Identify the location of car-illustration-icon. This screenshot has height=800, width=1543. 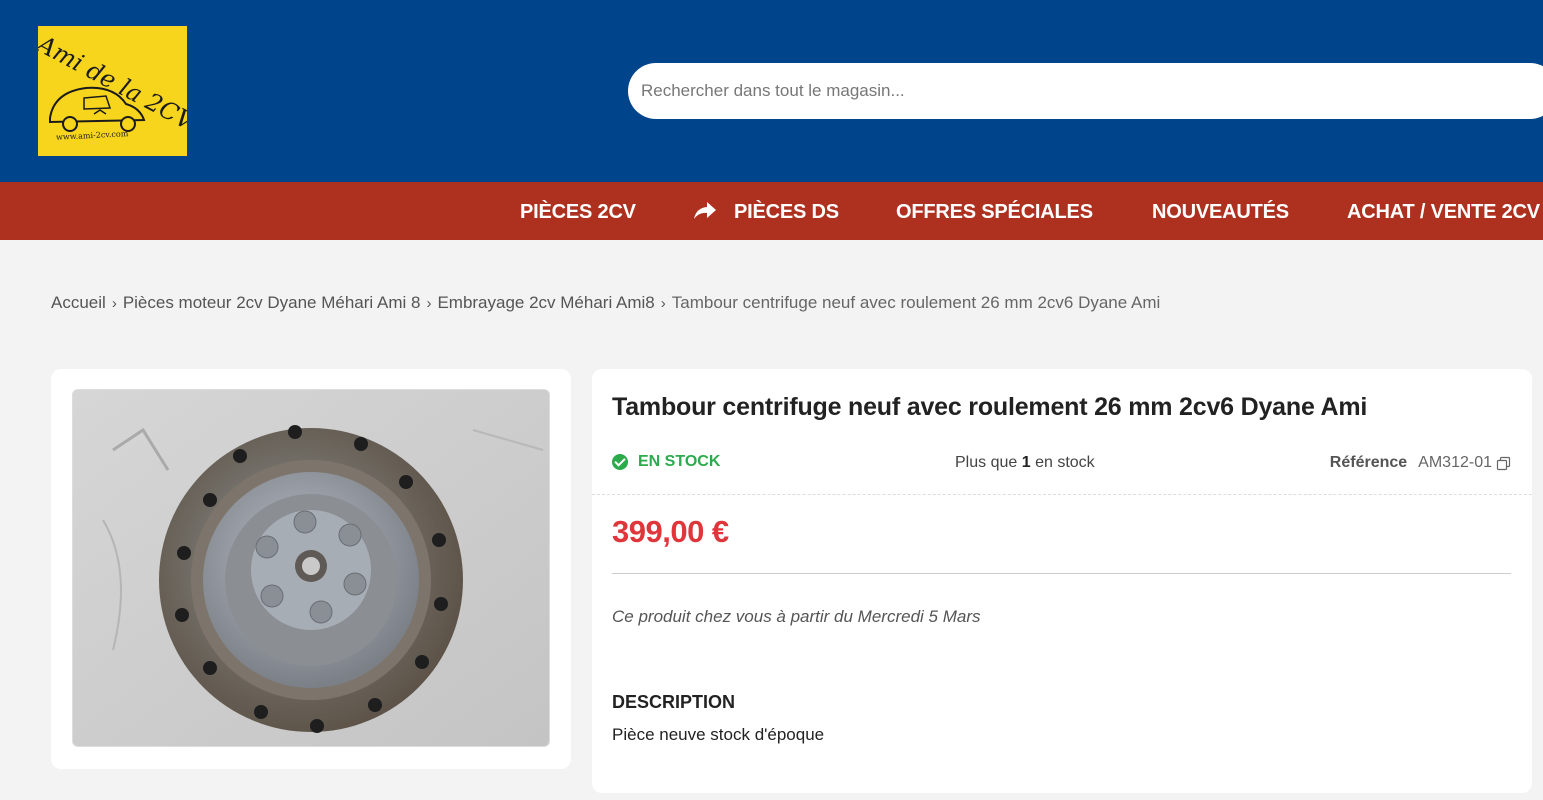
(97, 109).